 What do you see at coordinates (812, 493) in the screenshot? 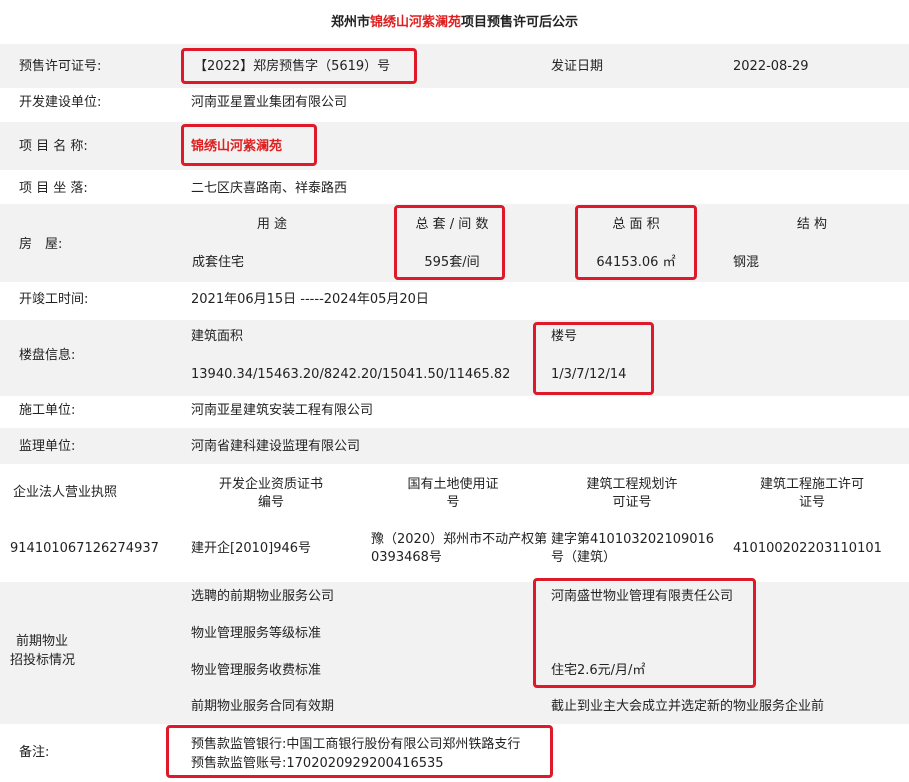
I see `license-header-5: 建筑工程施工许可证号` at bounding box center [812, 493].